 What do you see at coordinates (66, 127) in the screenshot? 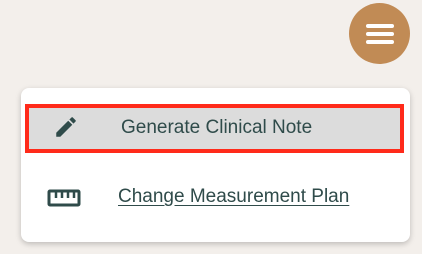
I see `pencil-icon` at bounding box center [66, 127].